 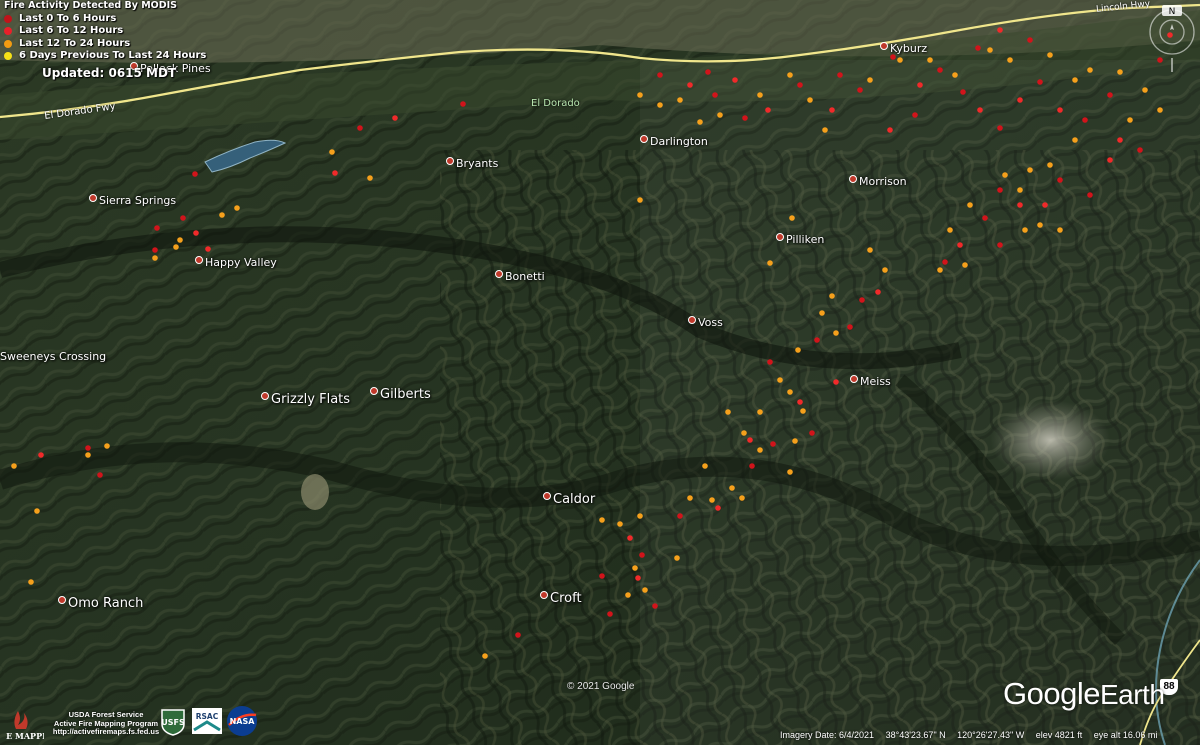 What do you see at coordinates (878, 181) in the screenshot?
I see `place-morrison: Morrison` at bounding box center [878, 181].